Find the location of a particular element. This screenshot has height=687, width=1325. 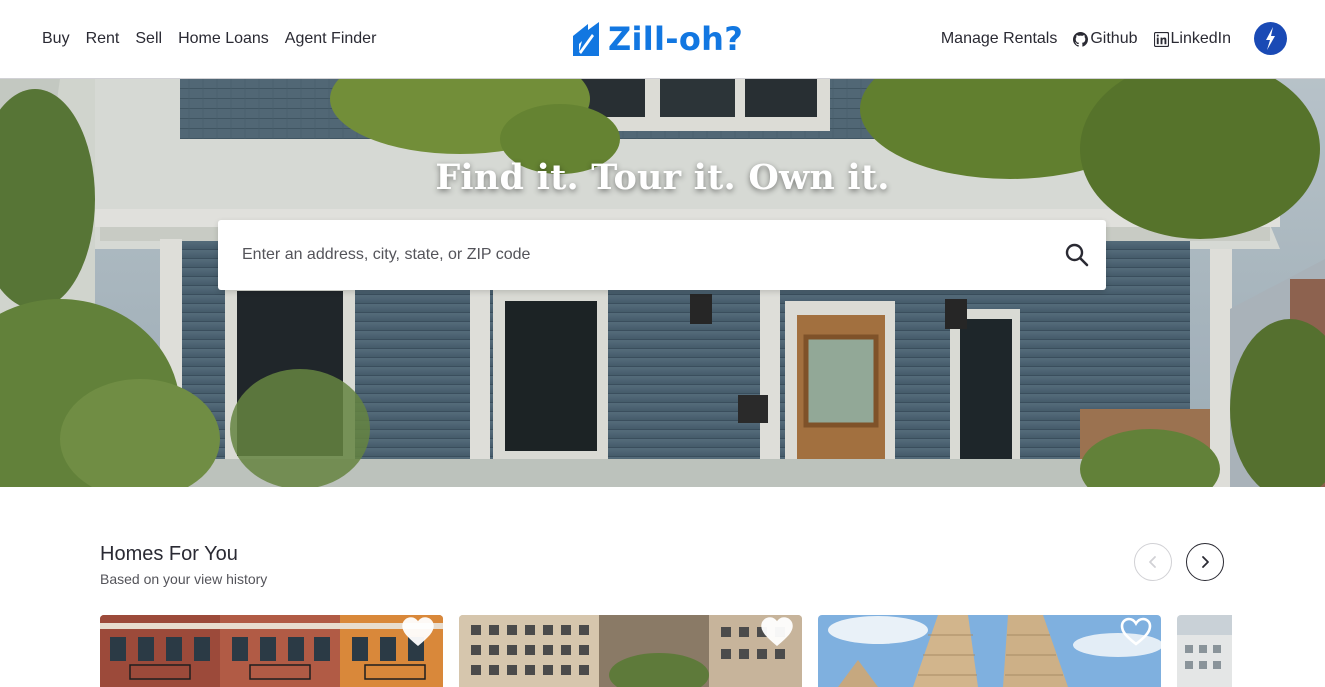

lightning-bolt-icon is located at coordinates (1270, 38).